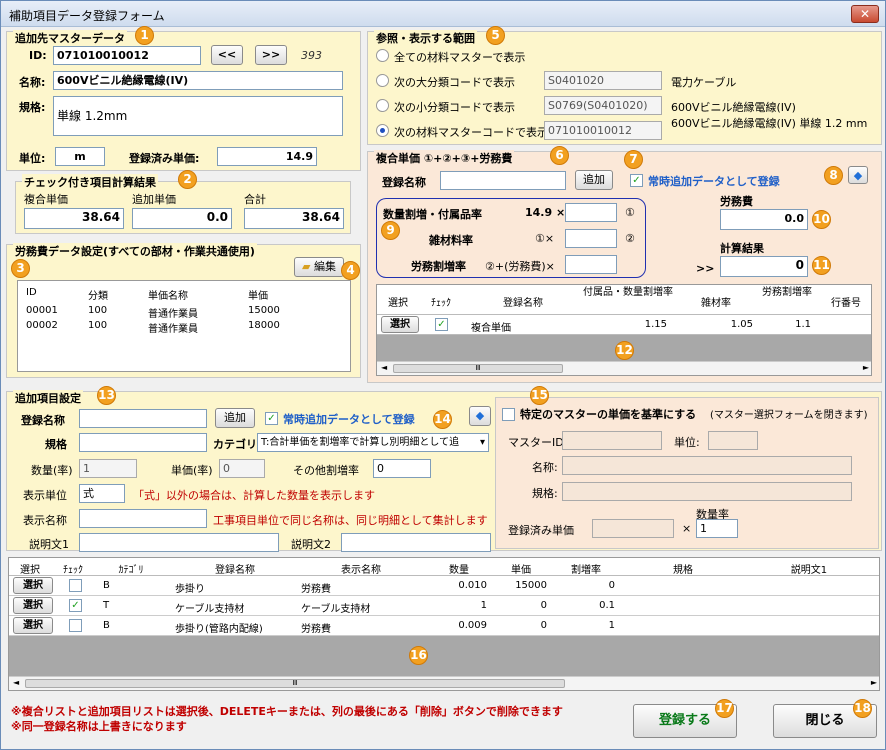 The height and width of the screenshot is (750, 886). Describe the element at coordinates (235, 418) in the screenshot. I see `add-item-button: 追加` at that location.